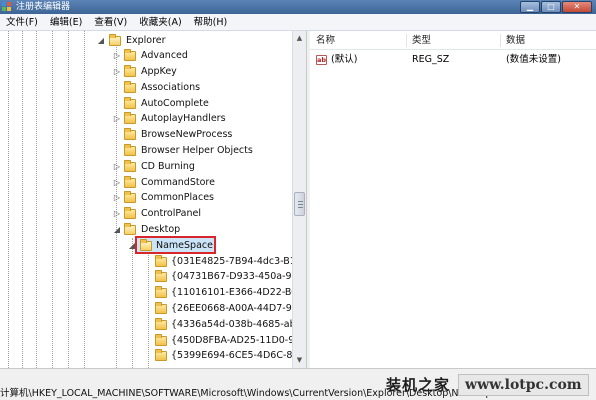 Image resolution: width=596 pixels, height=400 pixels. Describe the element at coordinates (146, 277) in the screenshot. I see `tree-item-guid: {04731B67-D933-450a-90E` at that location.